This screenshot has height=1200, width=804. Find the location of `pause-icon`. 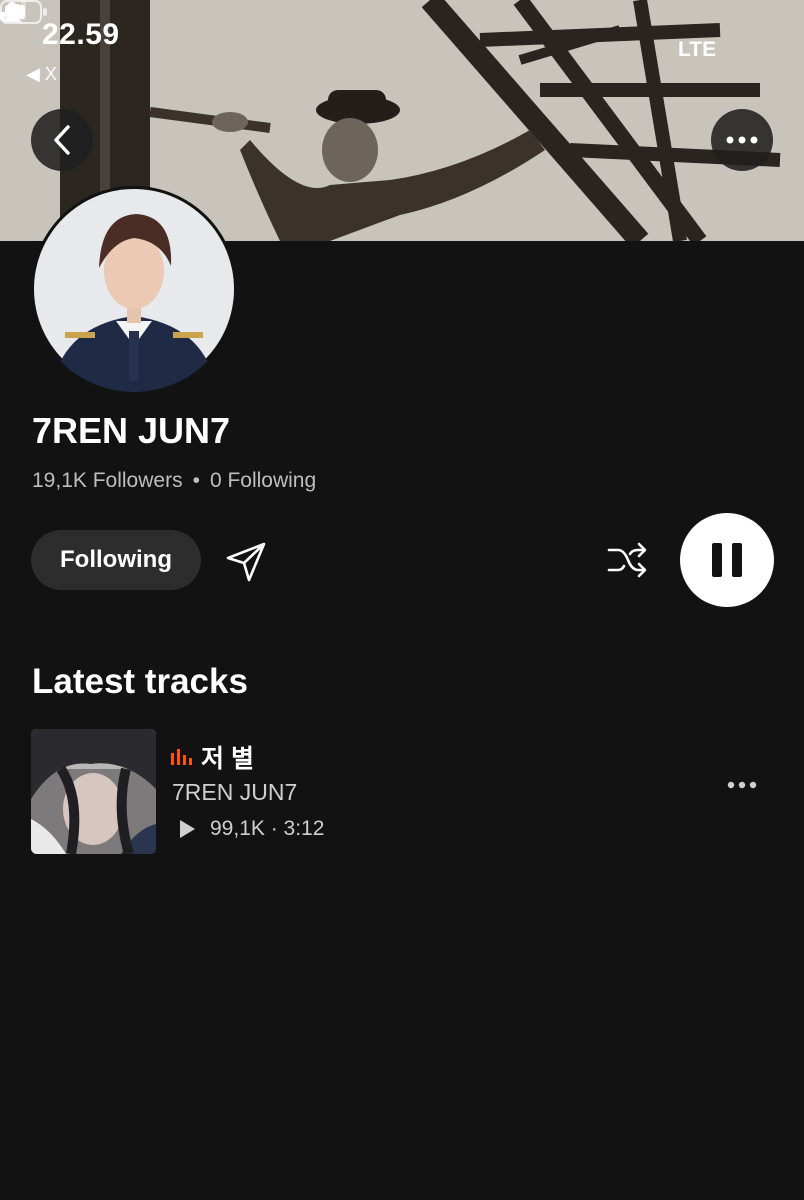

pause-icon is located at coordinates (727, 560).